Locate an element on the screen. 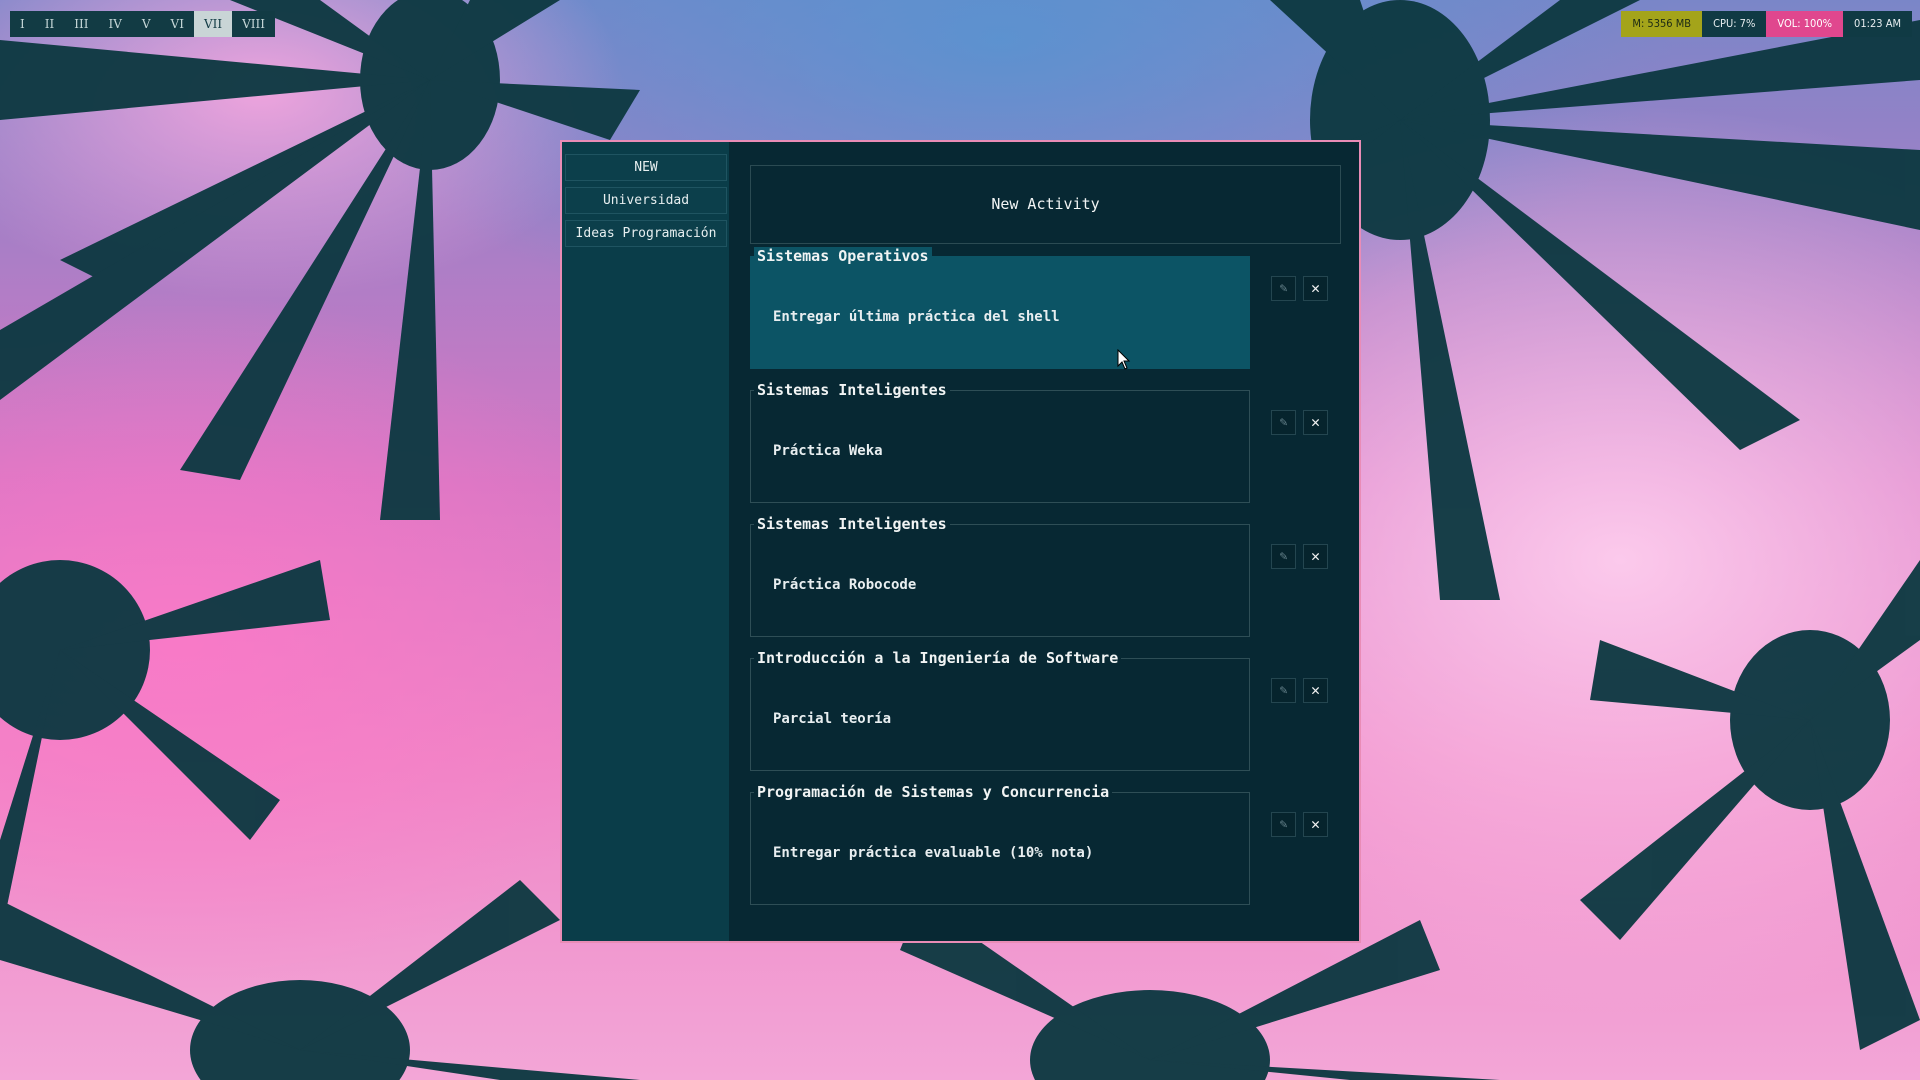  memory-status: M: 5356 MB is located at coordinates (1662, 24).